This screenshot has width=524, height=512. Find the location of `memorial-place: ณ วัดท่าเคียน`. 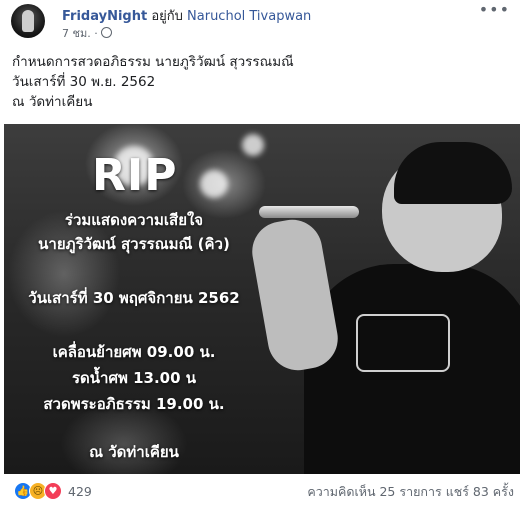

memorial-place: ณ วัดท่าเคียน is located at coordinates (134, 452).